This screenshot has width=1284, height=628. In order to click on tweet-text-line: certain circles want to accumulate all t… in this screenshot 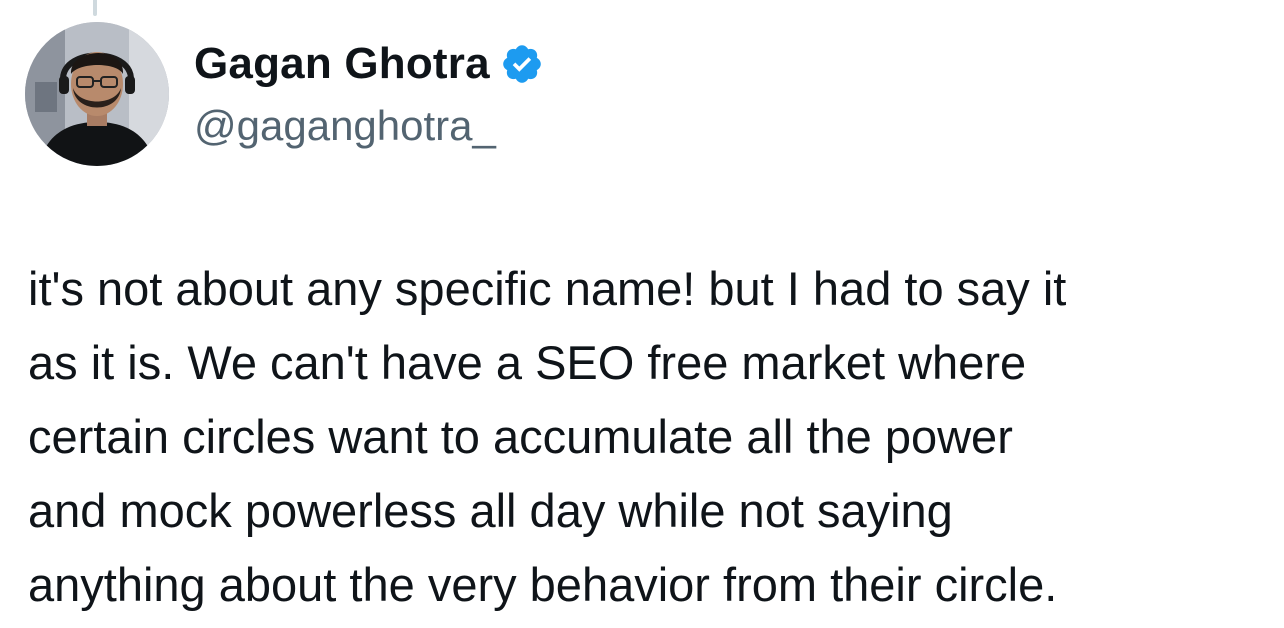, I will do `click(520, 436)`.